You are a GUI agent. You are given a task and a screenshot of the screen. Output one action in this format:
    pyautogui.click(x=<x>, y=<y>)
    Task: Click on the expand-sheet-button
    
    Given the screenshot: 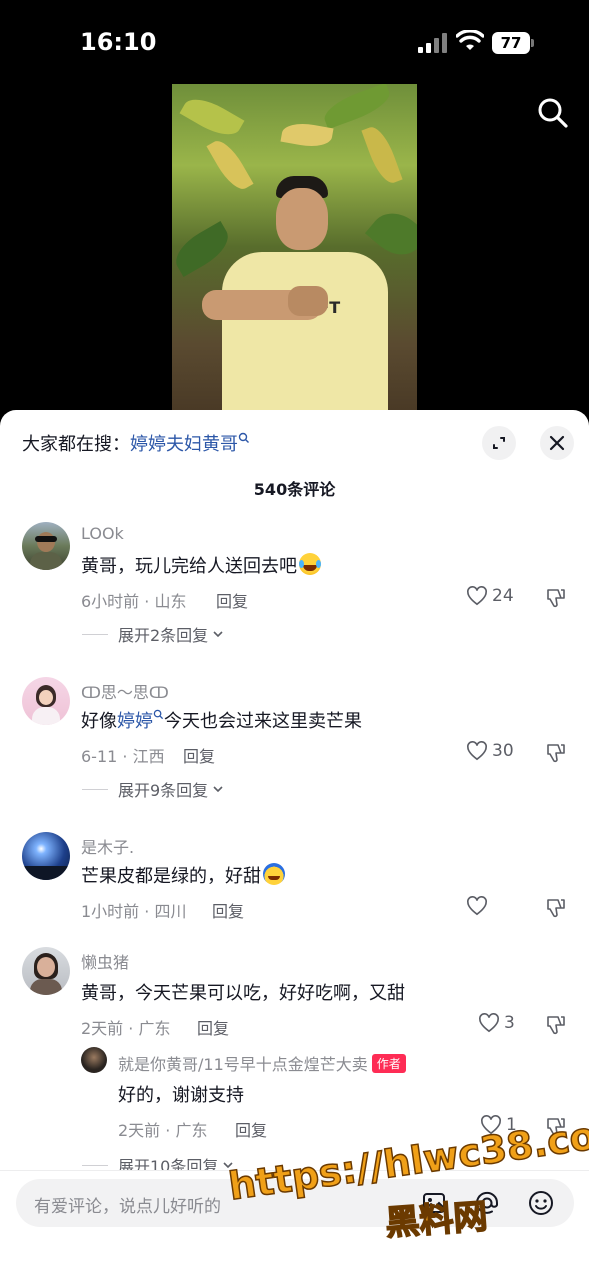 What is the action you would take?
    pyautogui.click(x=499, y=443)
    